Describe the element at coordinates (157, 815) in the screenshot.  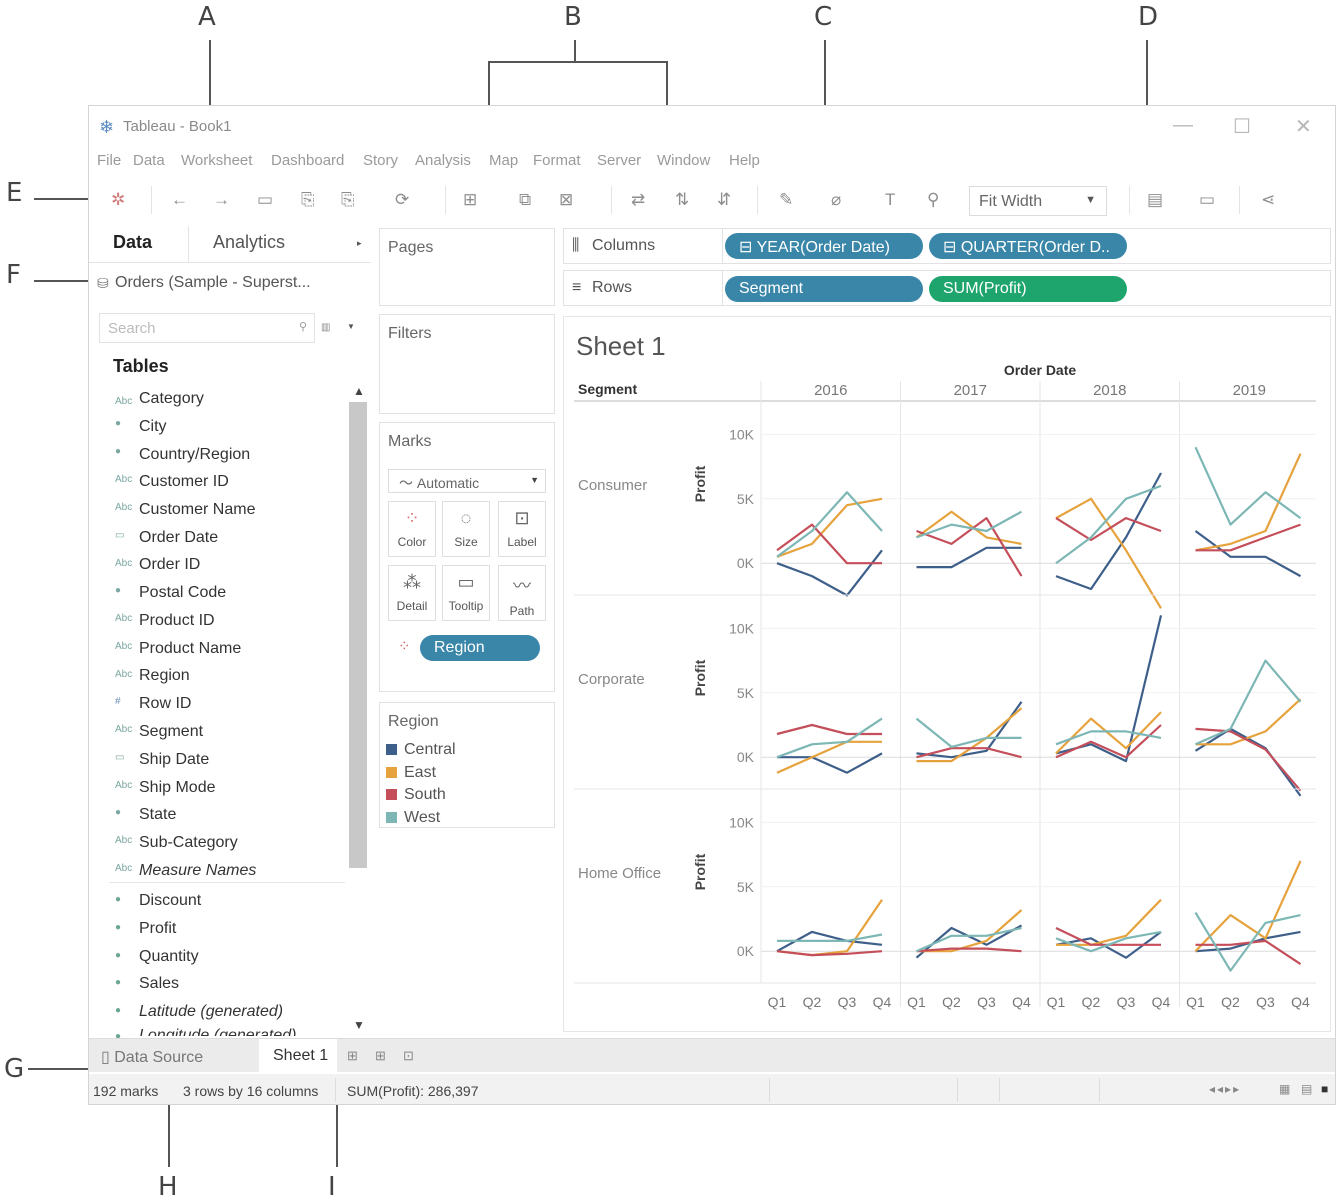
I see `field-state: State` at that location.